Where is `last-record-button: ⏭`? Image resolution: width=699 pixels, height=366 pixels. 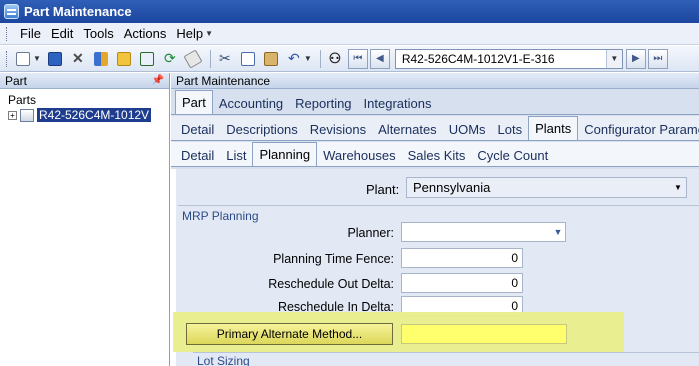
last-record-button: ⏭ is located at coordinates (657, 58).